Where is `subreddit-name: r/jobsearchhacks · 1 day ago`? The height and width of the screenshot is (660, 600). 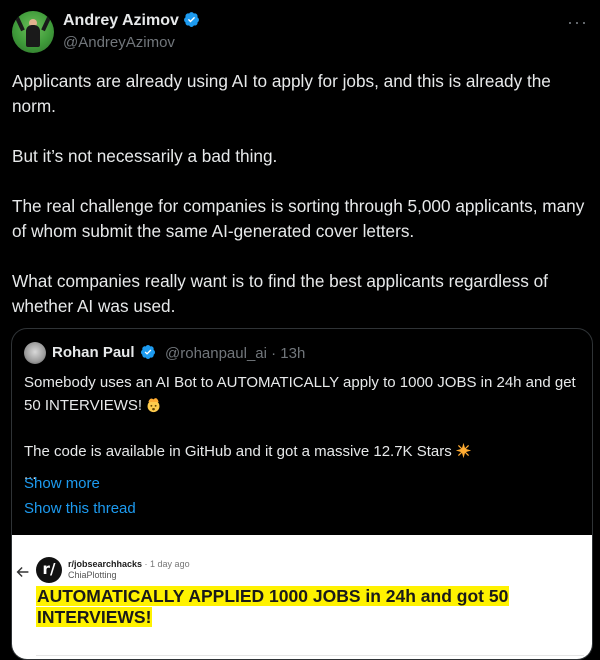 subreddit-name: r/jobsearchhacks · 1 day ago is located at coordinates (129, 564).